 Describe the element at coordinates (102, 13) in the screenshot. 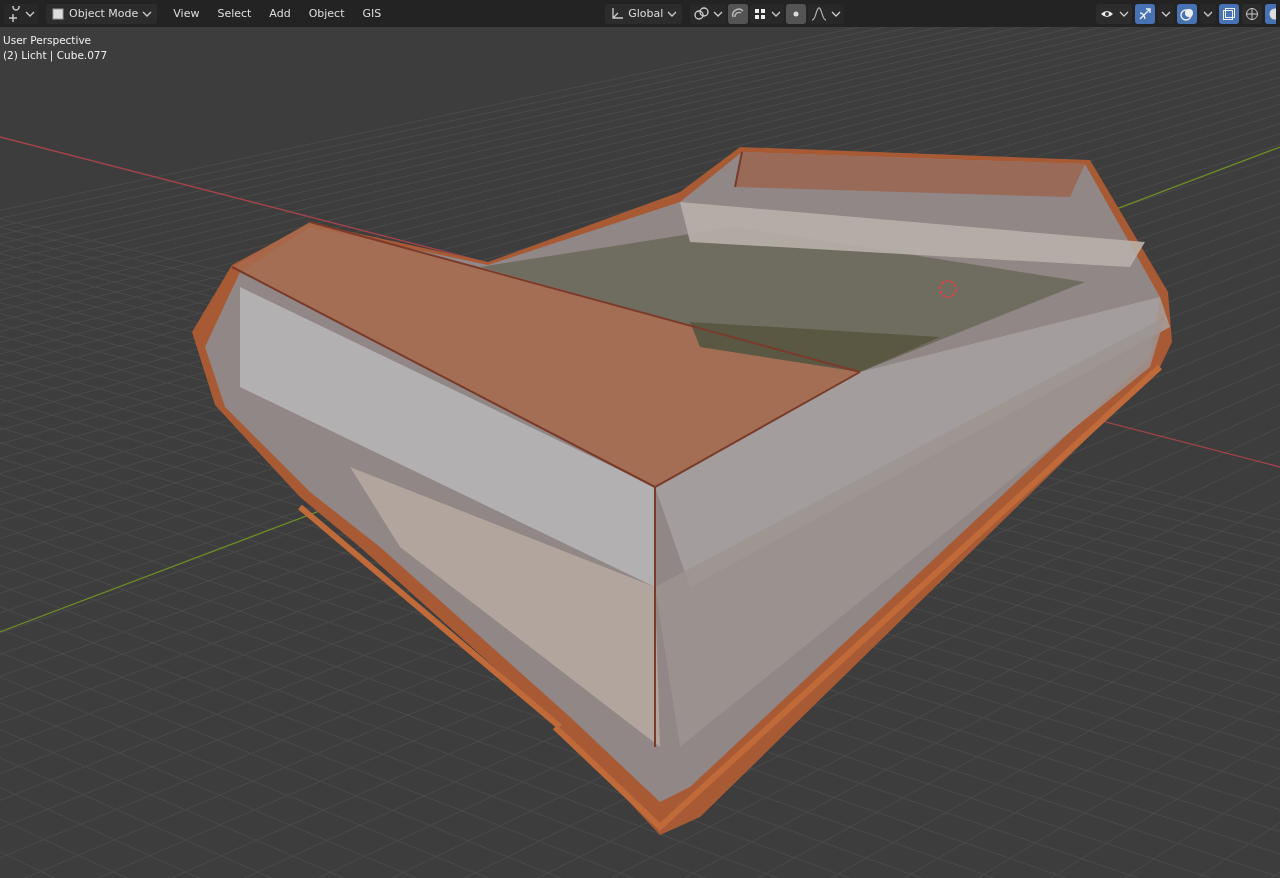

I see `mode-dropdown: Object Mode` at that location.